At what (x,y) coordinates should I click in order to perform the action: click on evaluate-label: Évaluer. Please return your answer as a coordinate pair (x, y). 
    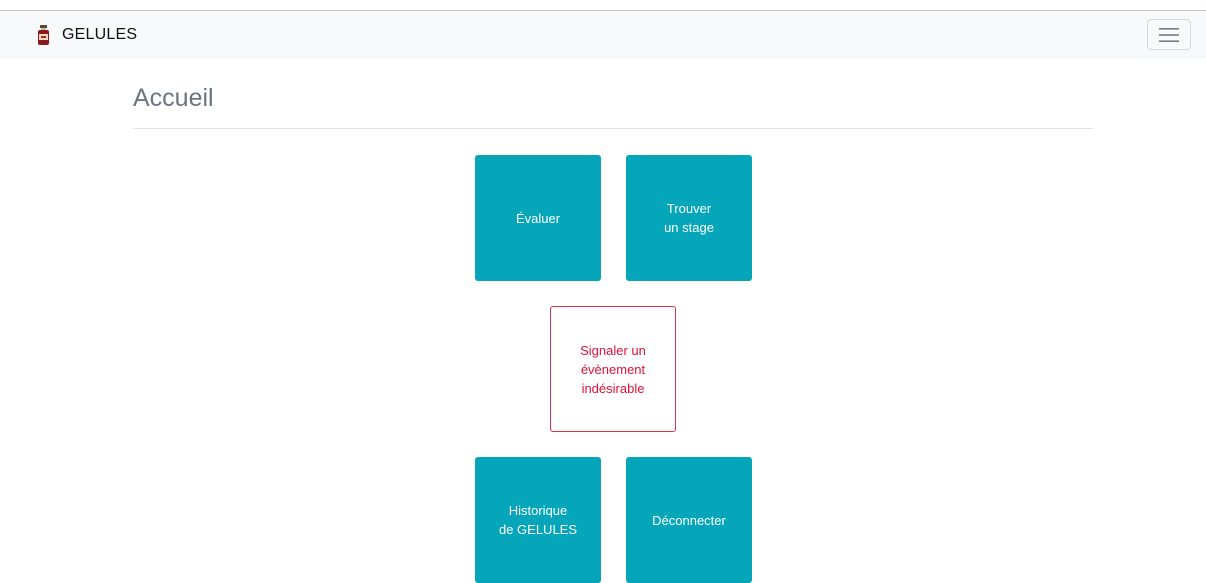
    Looking at the image, I should click on (538, 218).